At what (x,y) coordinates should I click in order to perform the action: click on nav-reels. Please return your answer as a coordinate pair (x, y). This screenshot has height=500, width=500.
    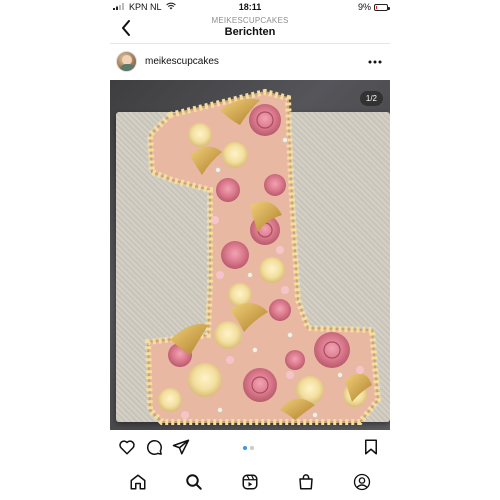
    Looking at the image, I should click on (250, 482).